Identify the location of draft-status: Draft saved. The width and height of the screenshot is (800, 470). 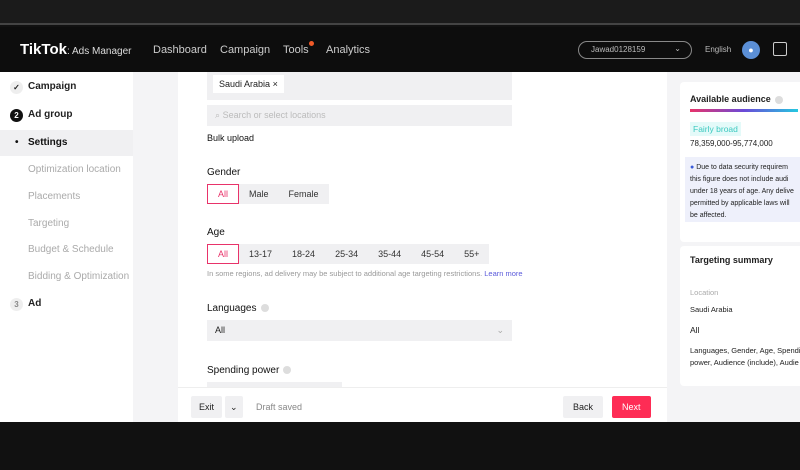
(279, 407).